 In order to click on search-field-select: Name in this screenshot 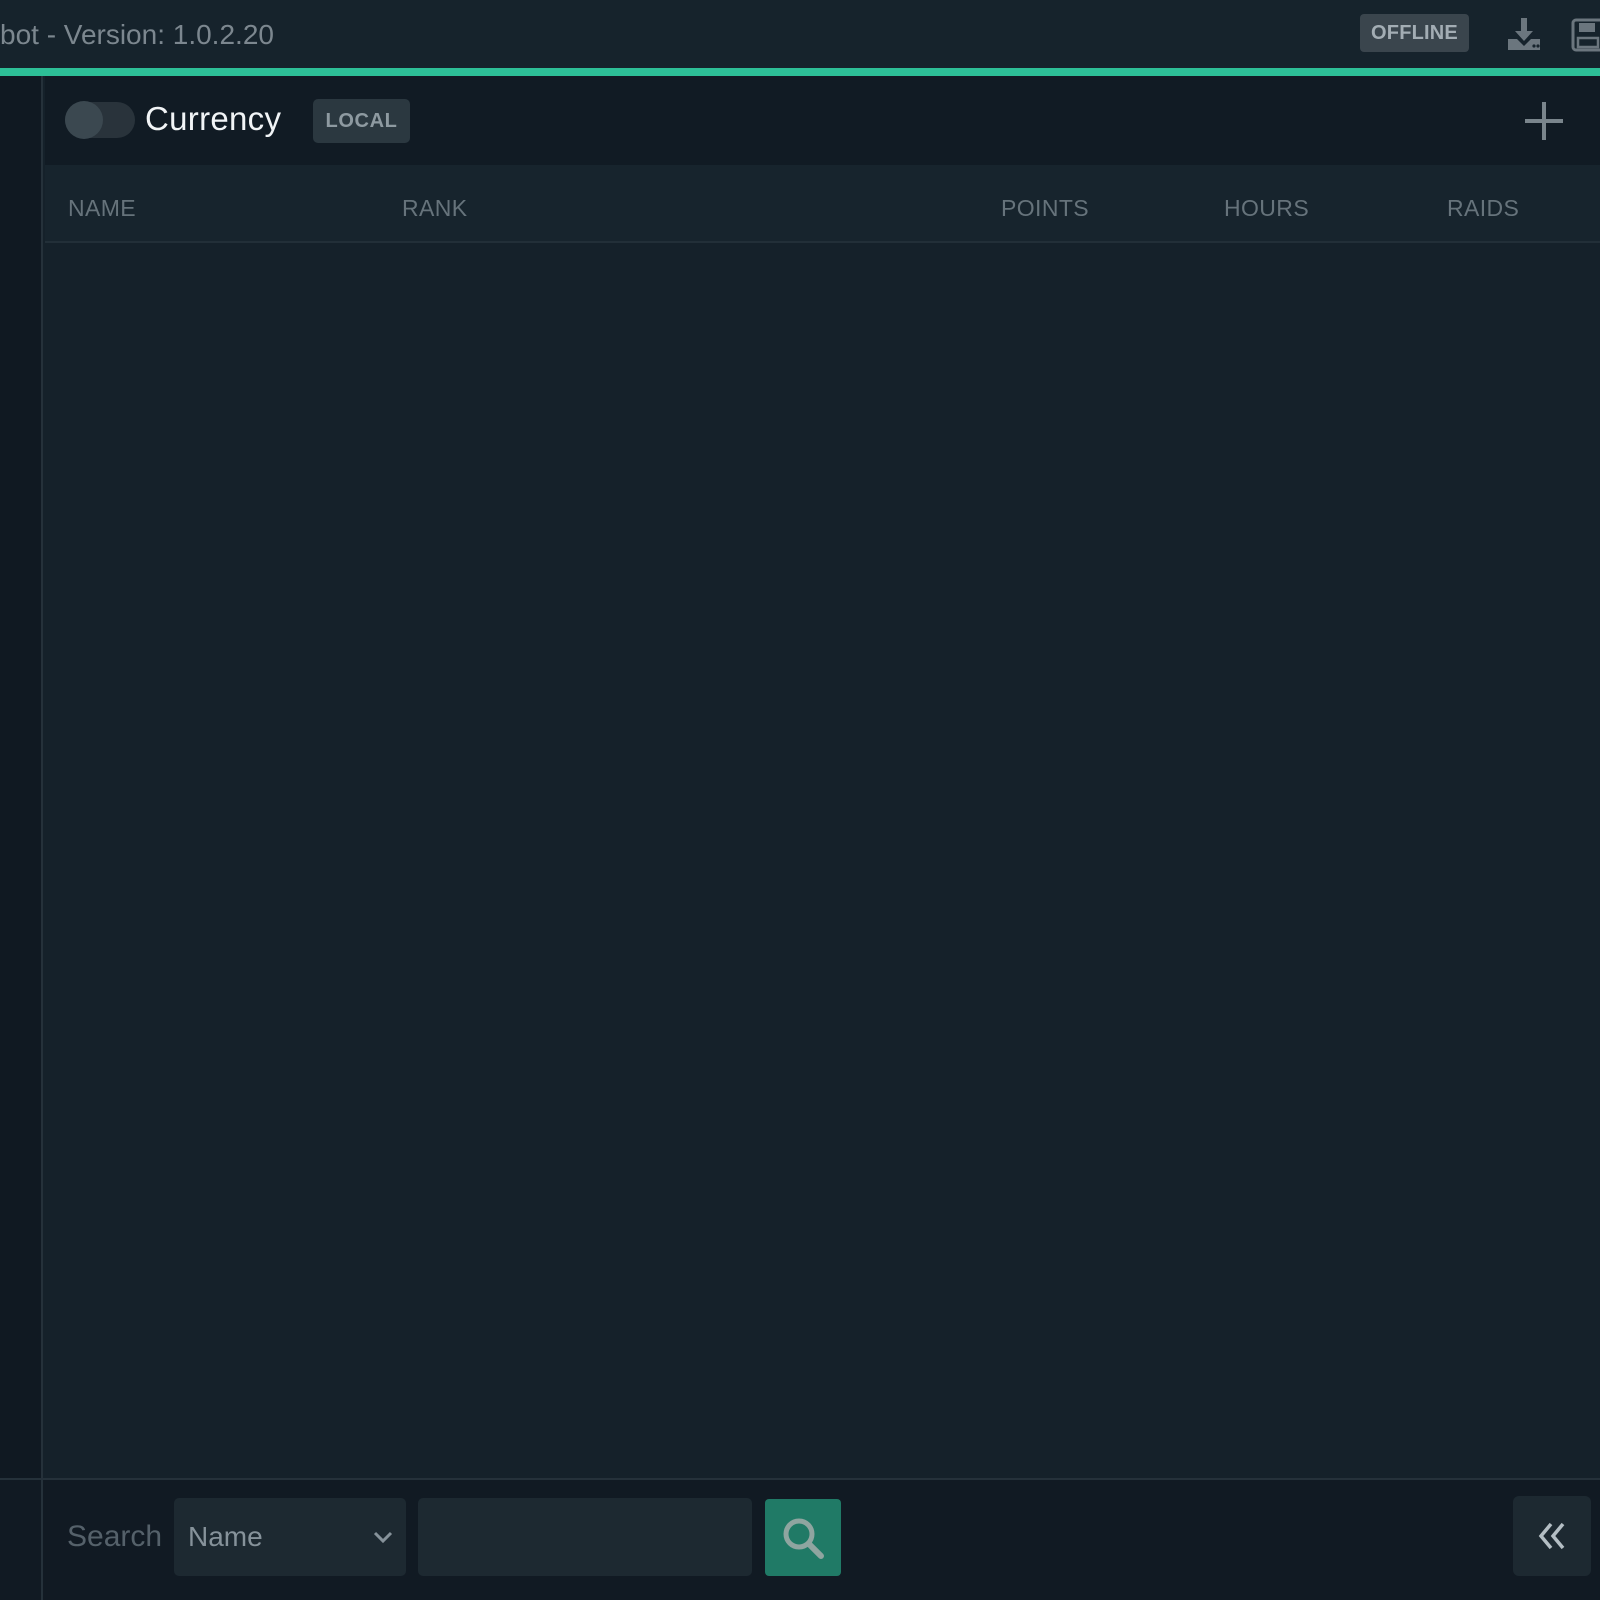, I will do `click(290, 1537)`.